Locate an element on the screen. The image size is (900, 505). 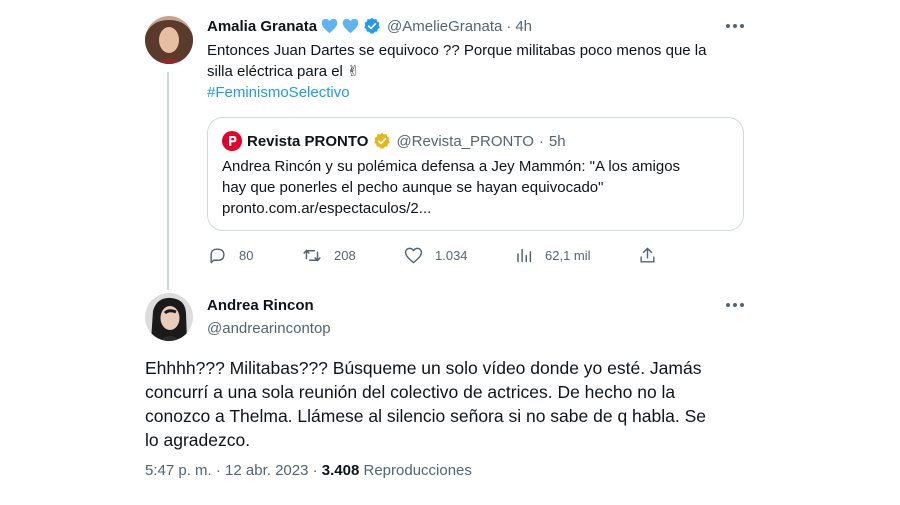
reply-icon is located at coordinates (217, 255).